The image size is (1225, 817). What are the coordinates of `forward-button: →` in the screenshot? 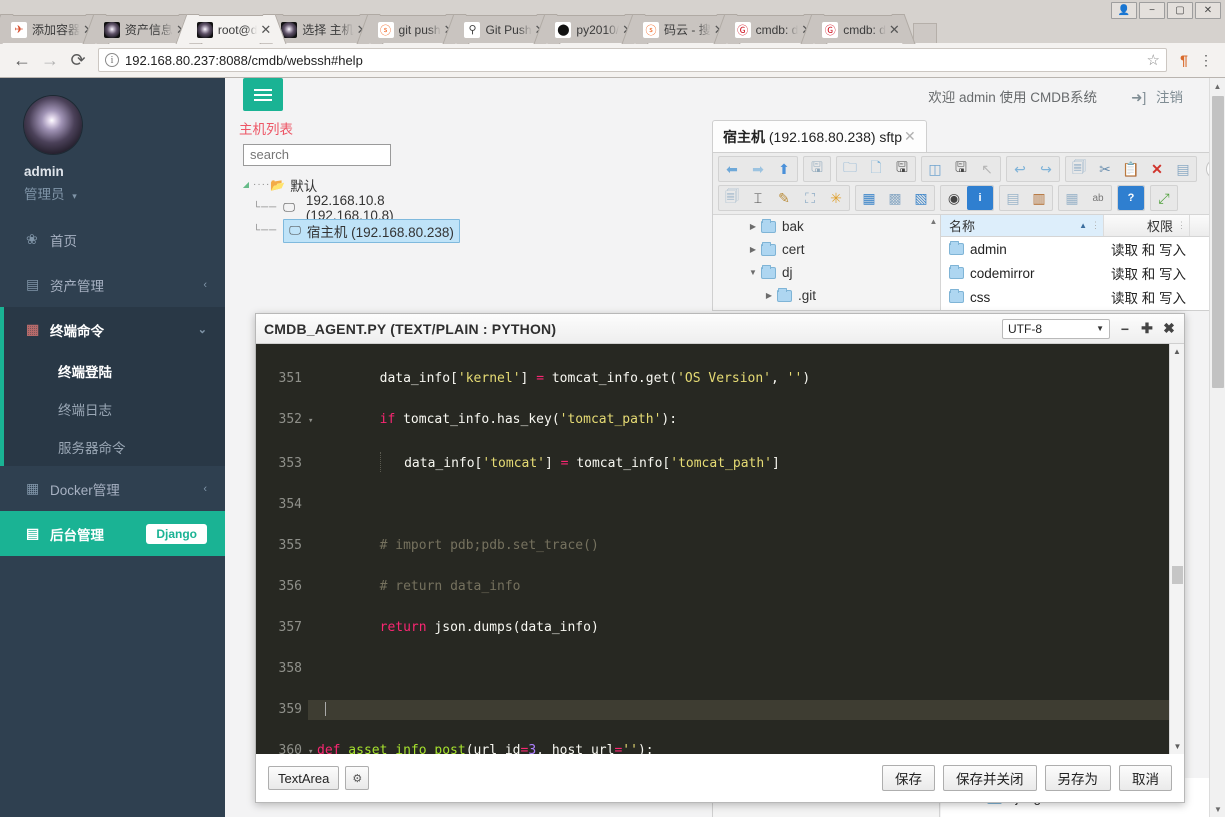 It's located at (50, 60).